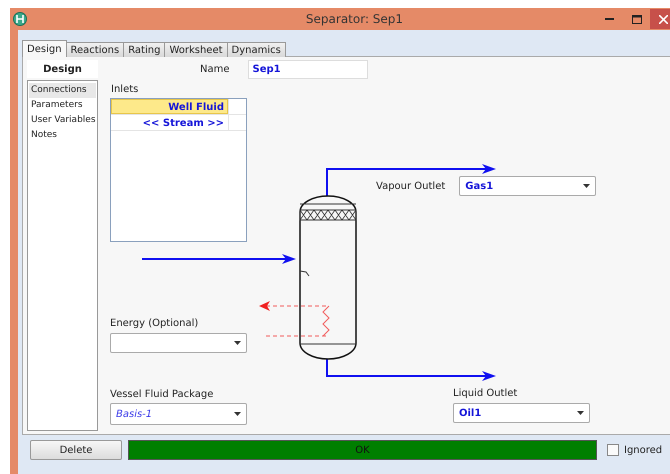 This screenshot has height=474, width=670. Describe the element at coordinates (62, 120) in the screenshot. I see `sidebar-item: User Variables` at that location.